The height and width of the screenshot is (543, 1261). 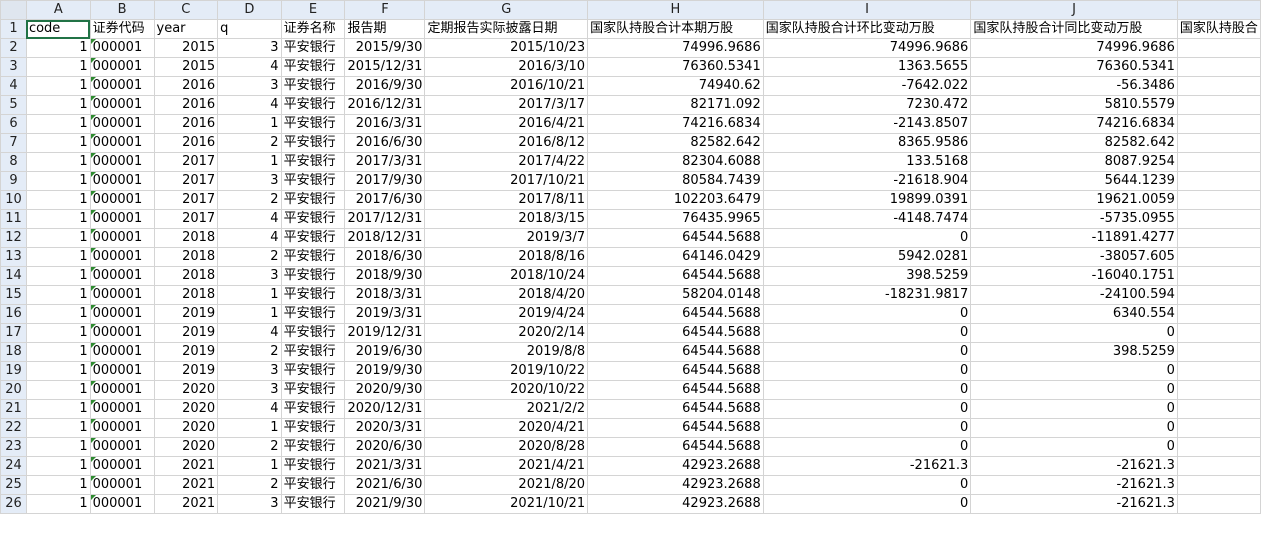 What do you see at coordinates (13, 333) in the screenshot?
I see `row-header: 17` at bounding box center [13, 333].